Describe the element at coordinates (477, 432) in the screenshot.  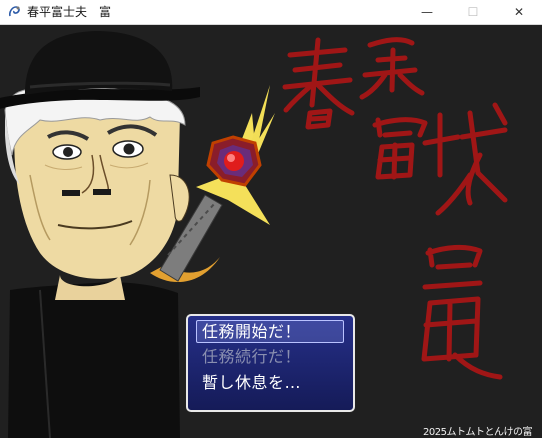
I see `credit-text: 2025ムトムトとんけの富` at that location.